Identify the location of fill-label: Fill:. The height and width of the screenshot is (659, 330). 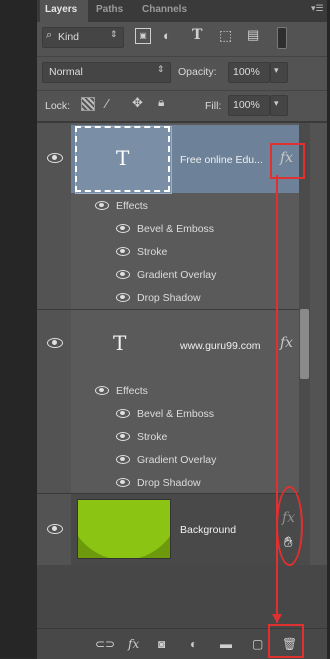
(213, 106).